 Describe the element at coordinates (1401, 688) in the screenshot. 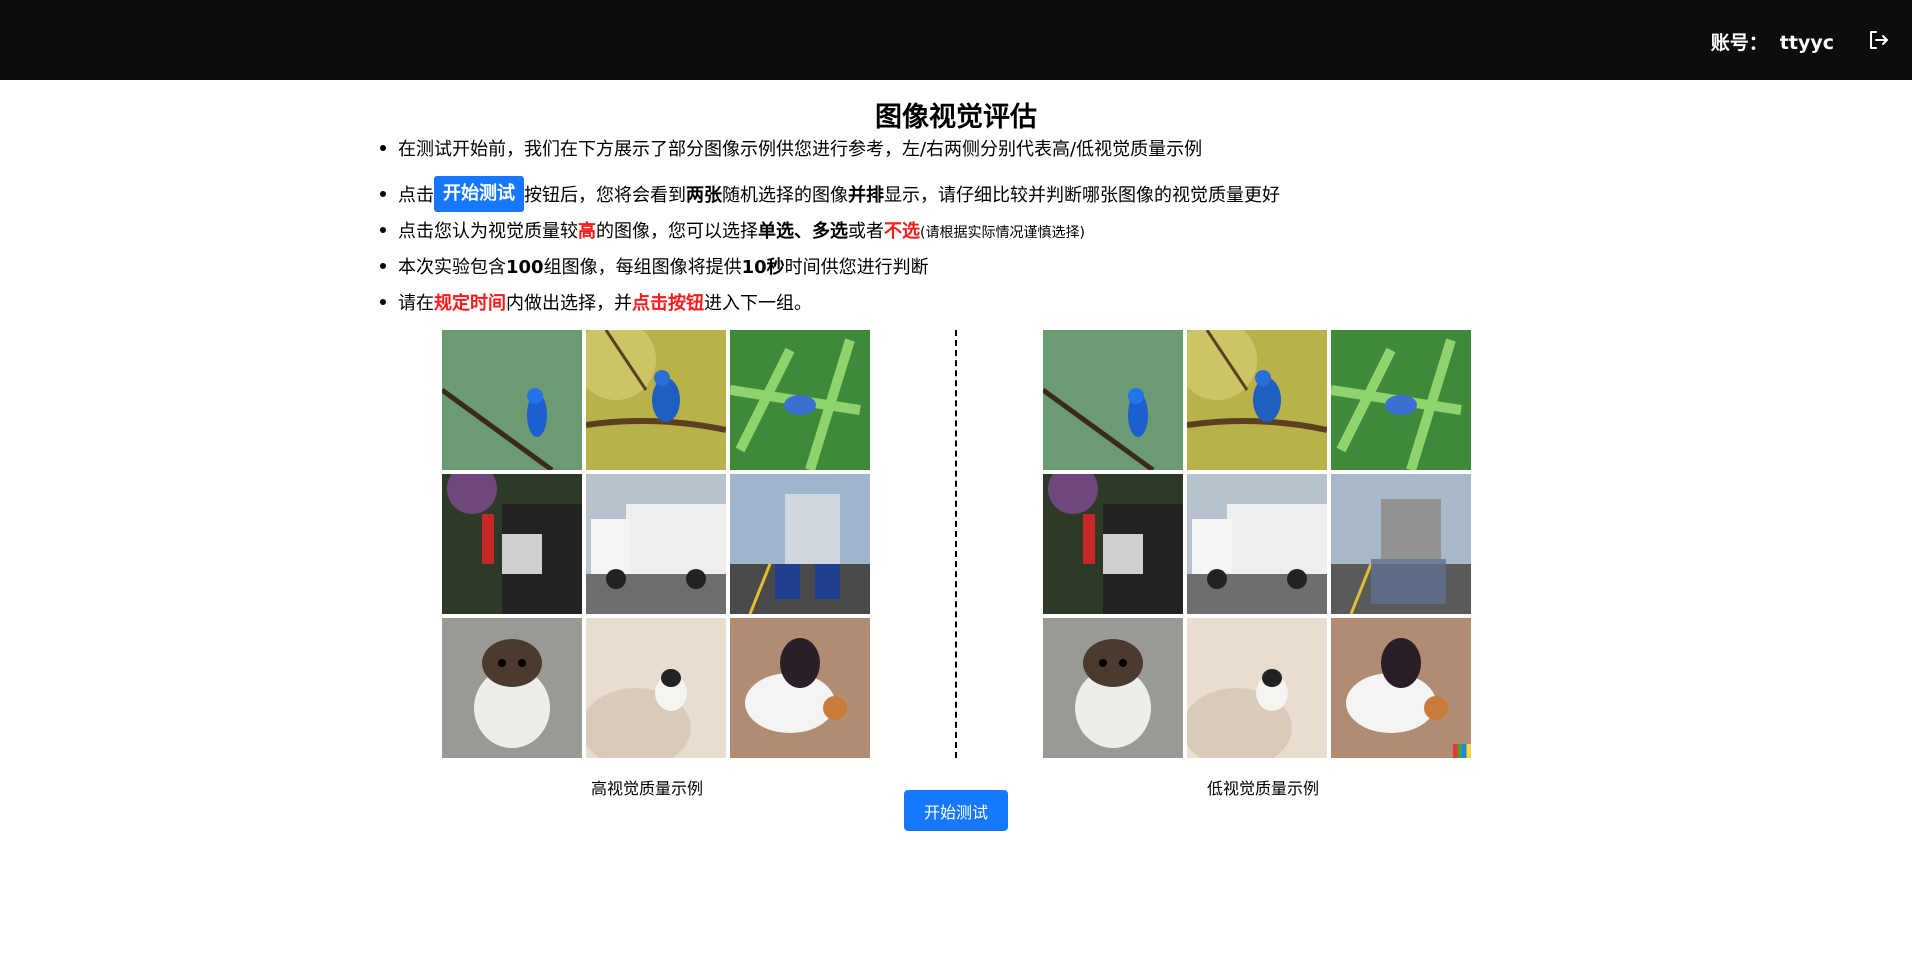

I see `example-image-dog-3-degraded` at that location.